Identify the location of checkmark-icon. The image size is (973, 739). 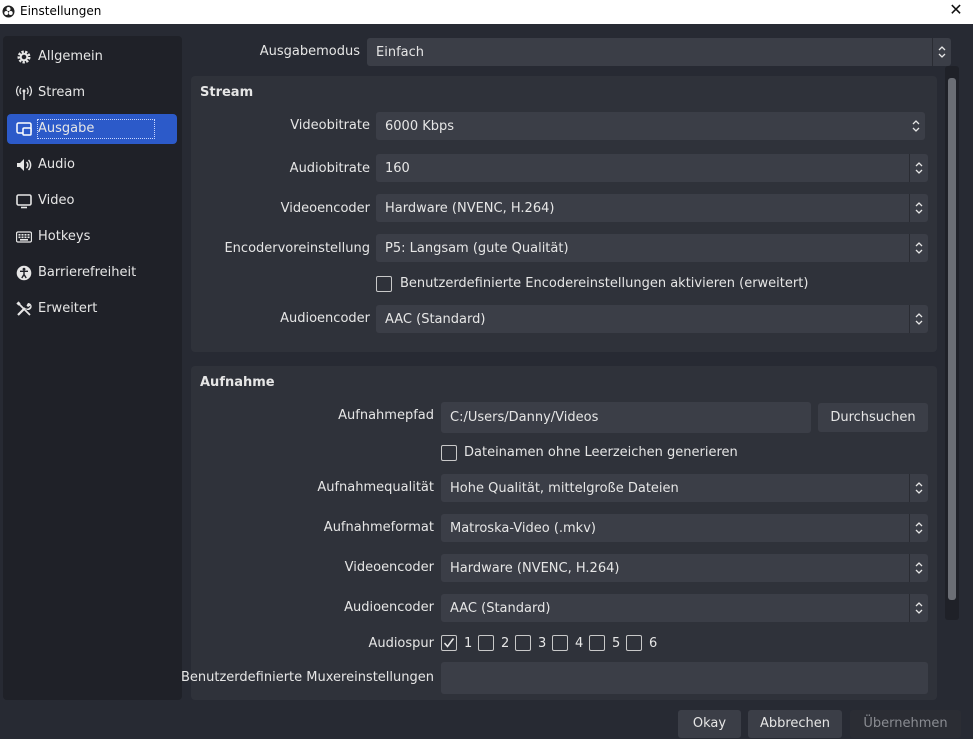
(449, 643).